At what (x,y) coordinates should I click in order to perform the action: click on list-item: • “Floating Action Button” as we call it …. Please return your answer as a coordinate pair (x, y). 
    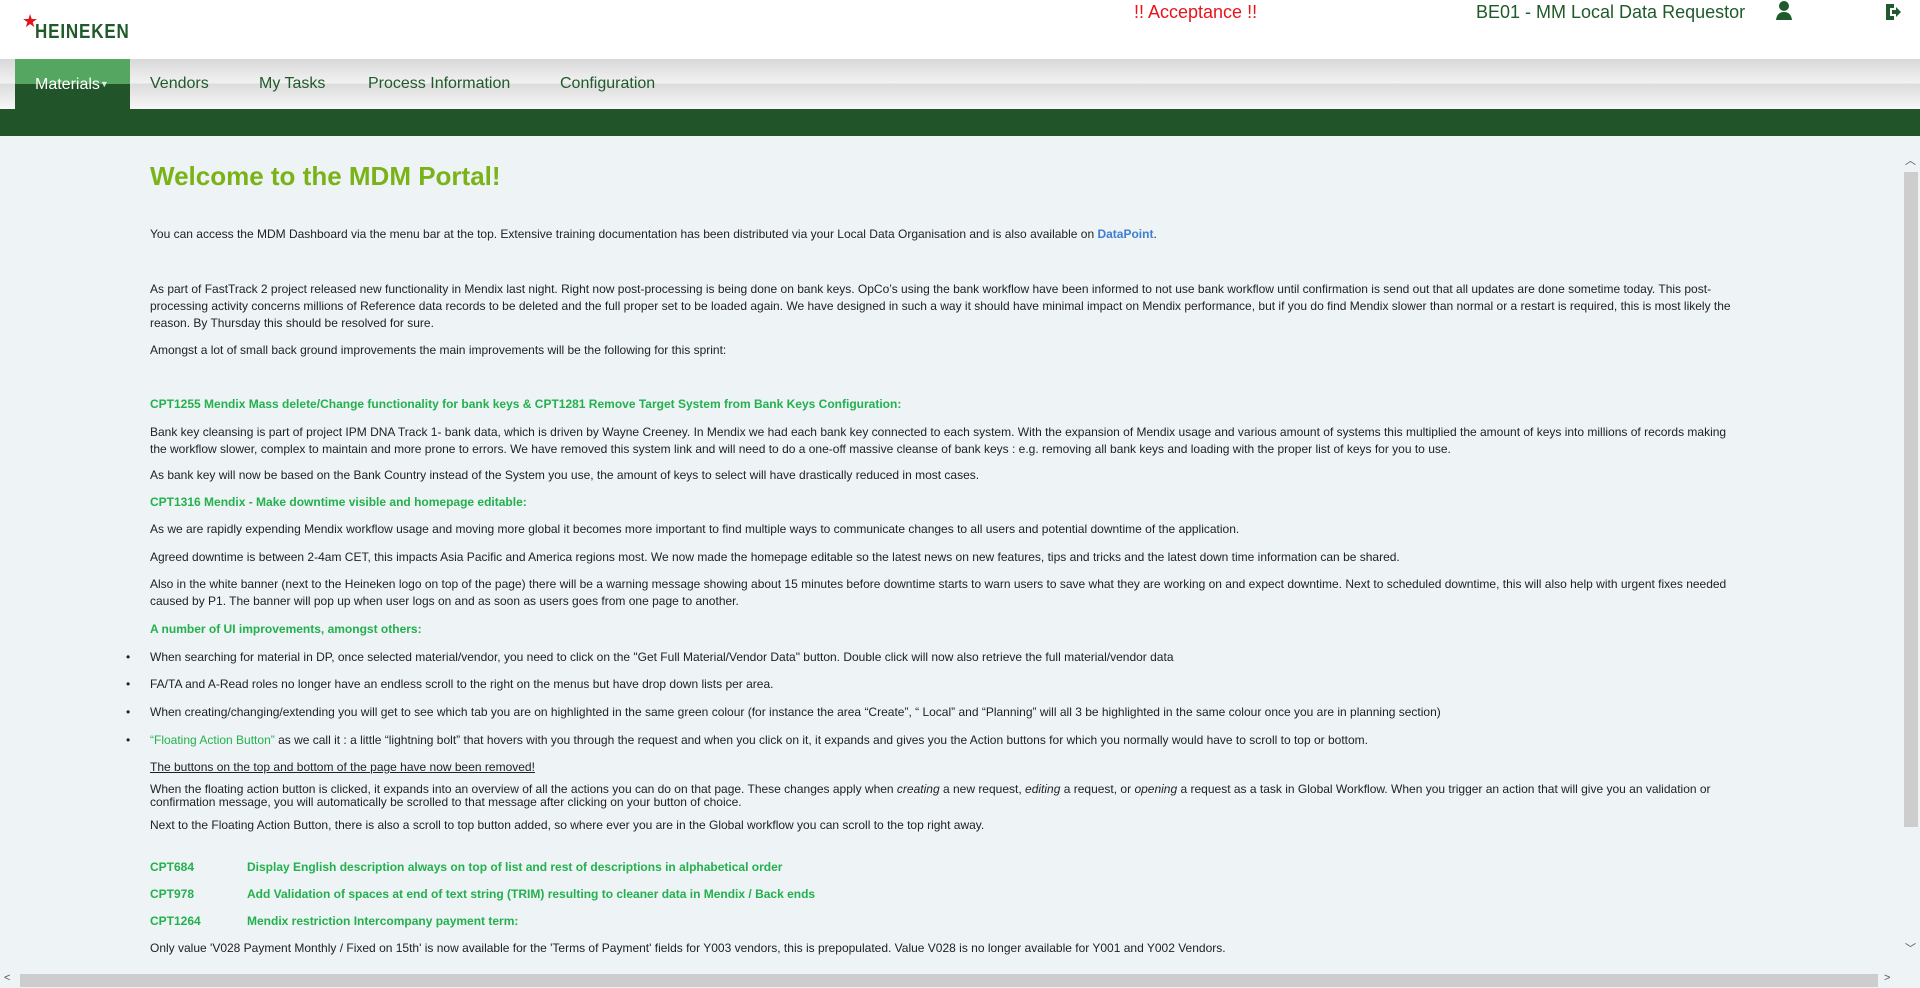
    Looking at the image, I should click on (933, 740).